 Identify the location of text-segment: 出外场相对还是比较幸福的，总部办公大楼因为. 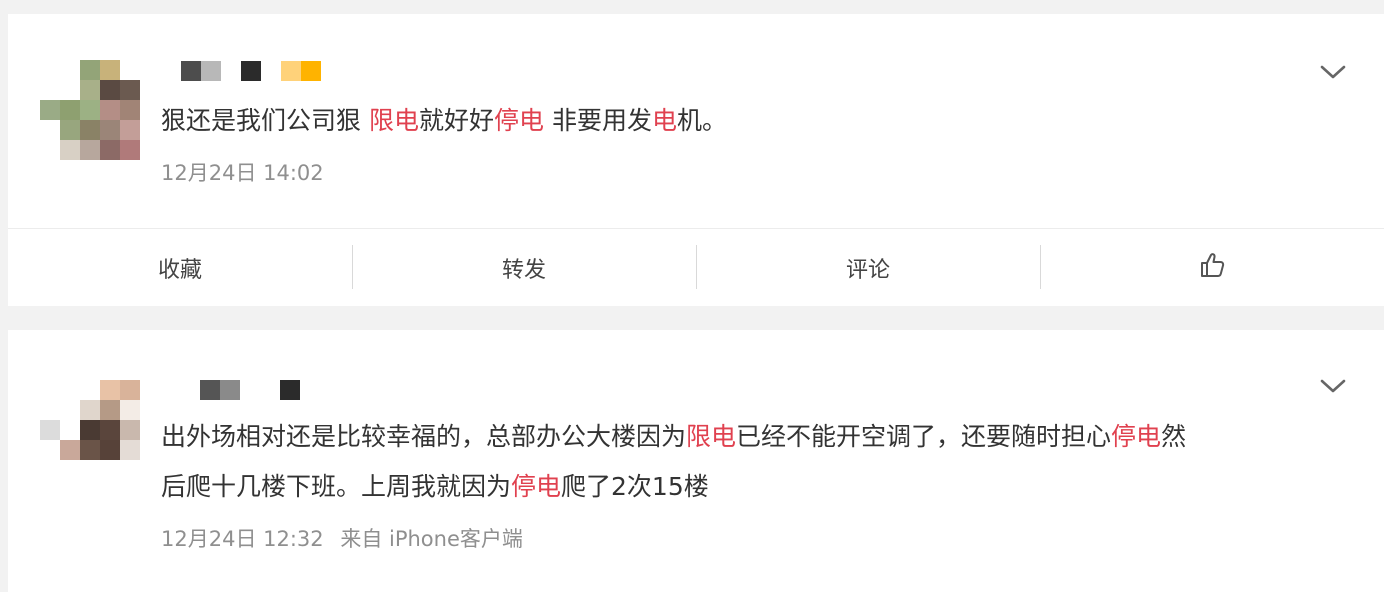
(424, 436).